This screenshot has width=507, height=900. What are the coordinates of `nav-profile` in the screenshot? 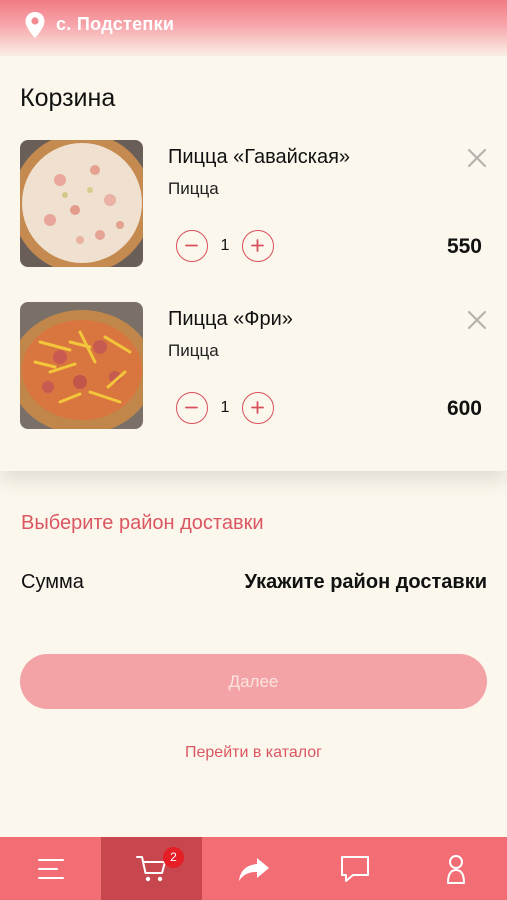 It's located at (455, 868).